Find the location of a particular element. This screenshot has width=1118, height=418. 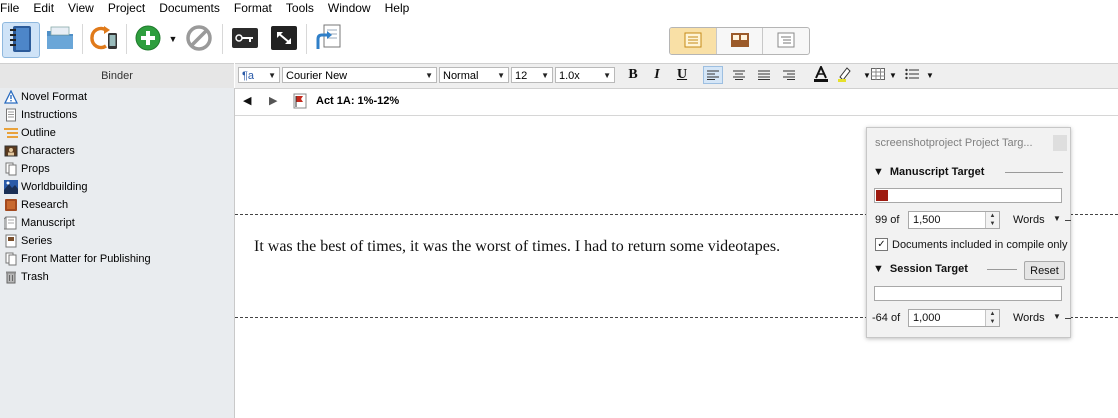

sync-button is located at coordinates (104, 39).